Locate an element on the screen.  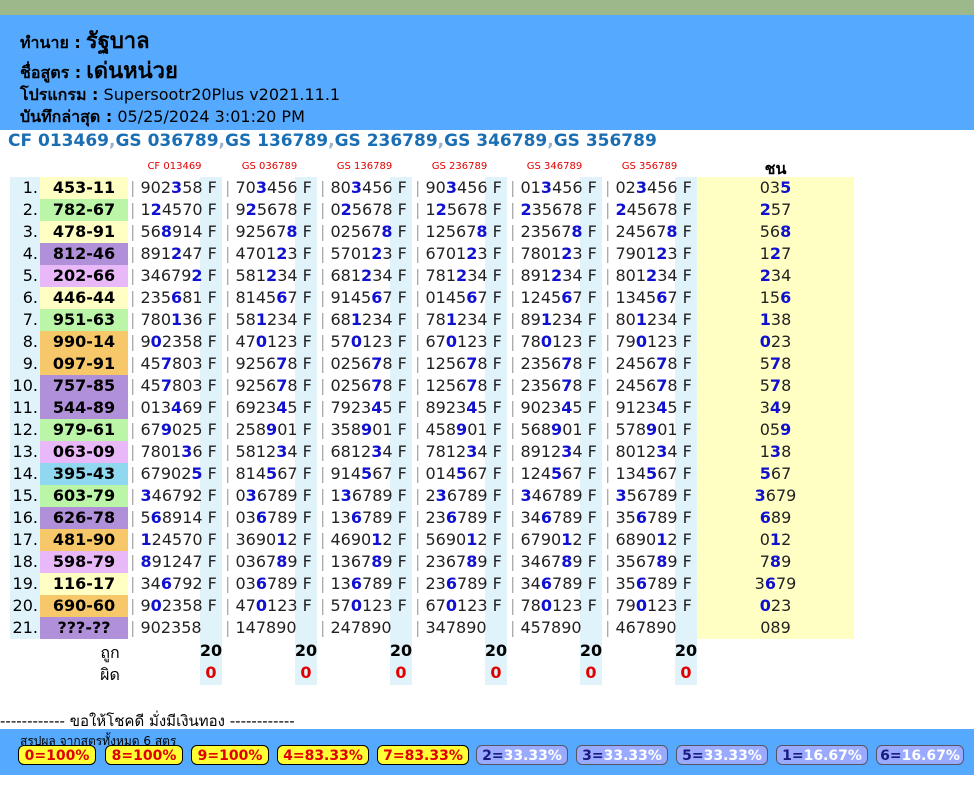
formula-cell: | 914567 F is located at coordinates (363, 473).